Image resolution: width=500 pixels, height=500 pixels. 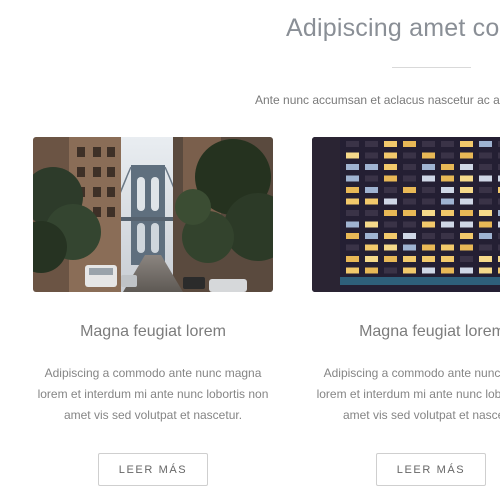 I want to click on title-divider, so click(x=431, y=67).